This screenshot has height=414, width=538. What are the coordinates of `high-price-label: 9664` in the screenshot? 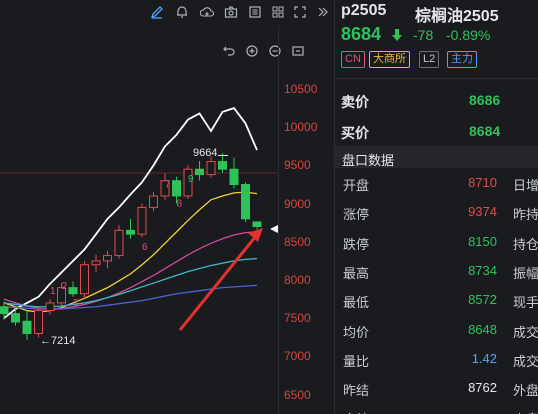 It's located at (205, 153).